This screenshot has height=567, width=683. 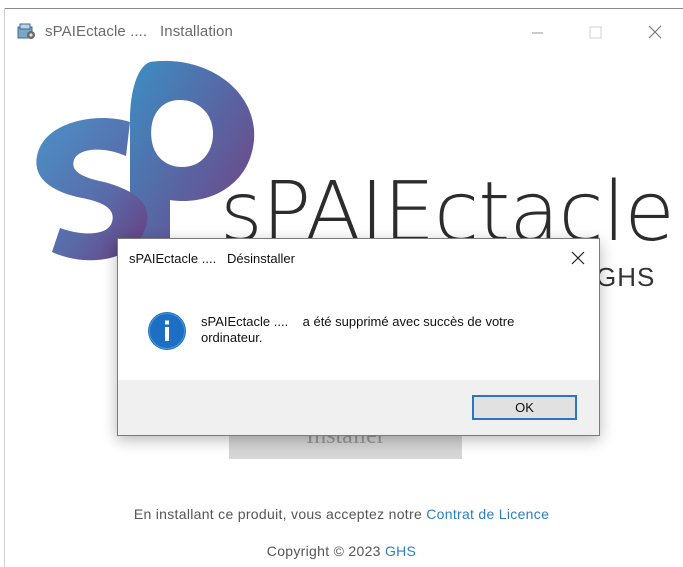 What do you see at coordinates (595, 32) in the screenshot?
I see `maximize-button` at bounding box center [595, 32].